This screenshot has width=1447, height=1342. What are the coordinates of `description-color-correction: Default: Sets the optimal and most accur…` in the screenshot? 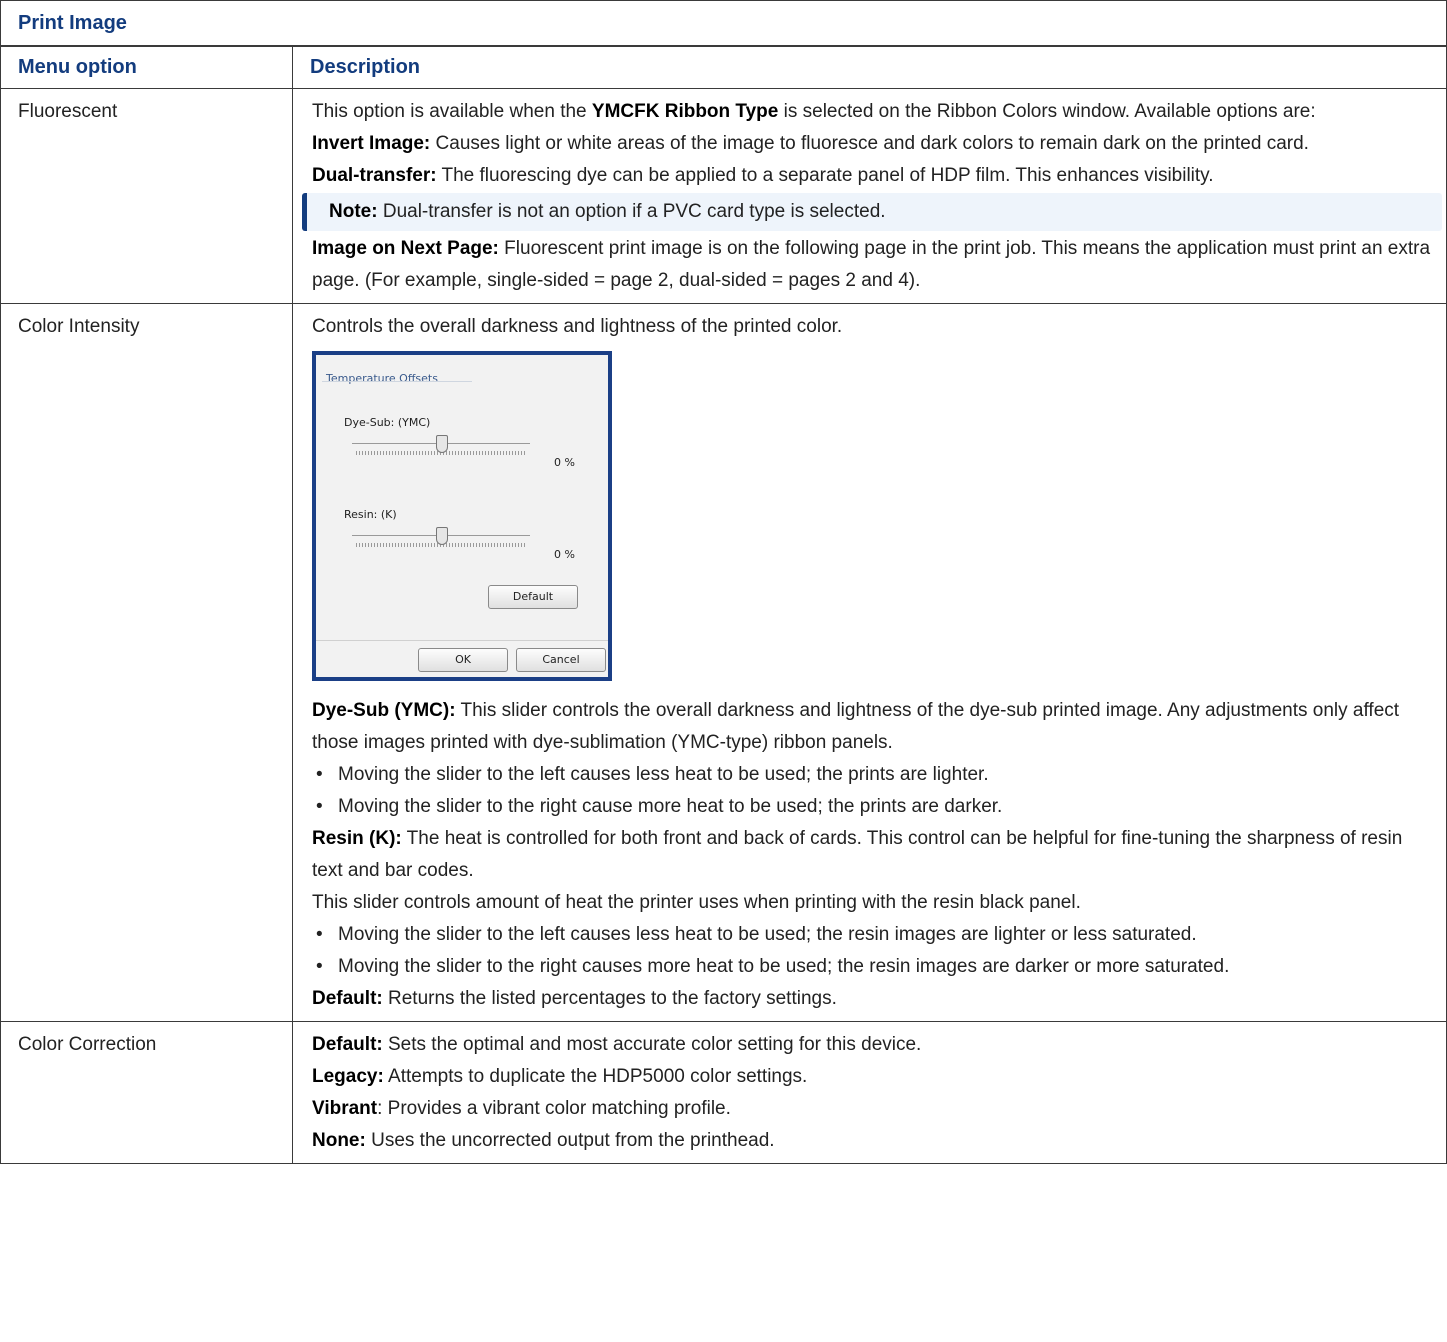 It's located at (869, 1092).